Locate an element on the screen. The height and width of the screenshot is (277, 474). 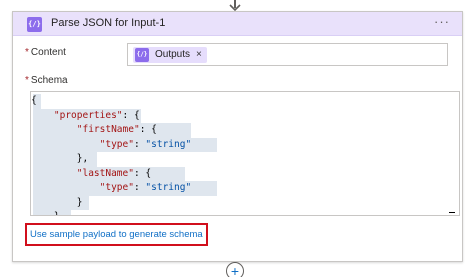
data-operation-icon: {/} is located at coordinates (34, 24).